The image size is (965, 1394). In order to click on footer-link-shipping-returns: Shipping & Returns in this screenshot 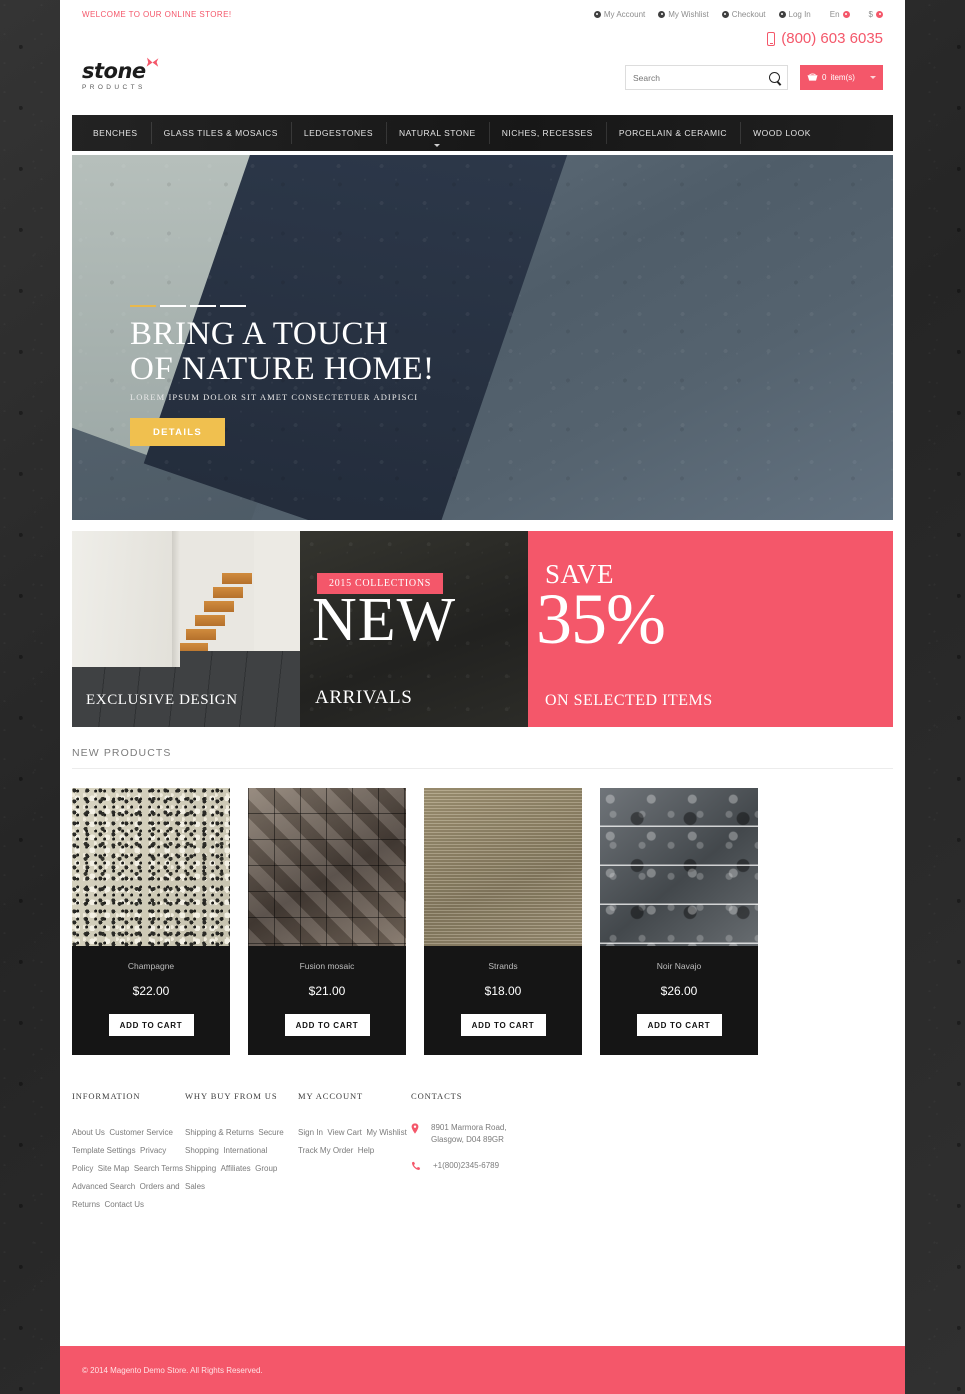, I will do `click(219, 1132)`.